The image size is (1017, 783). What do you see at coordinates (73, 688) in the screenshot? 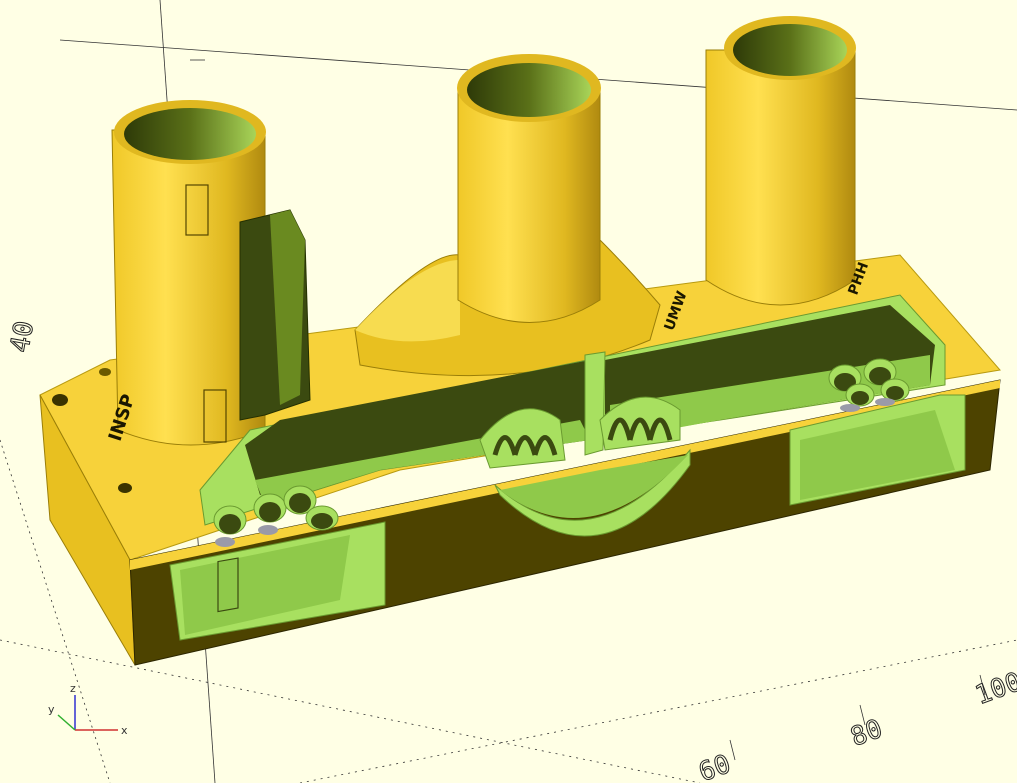
I see `gizmo-z-label: z` at bounding box center [73, 688].